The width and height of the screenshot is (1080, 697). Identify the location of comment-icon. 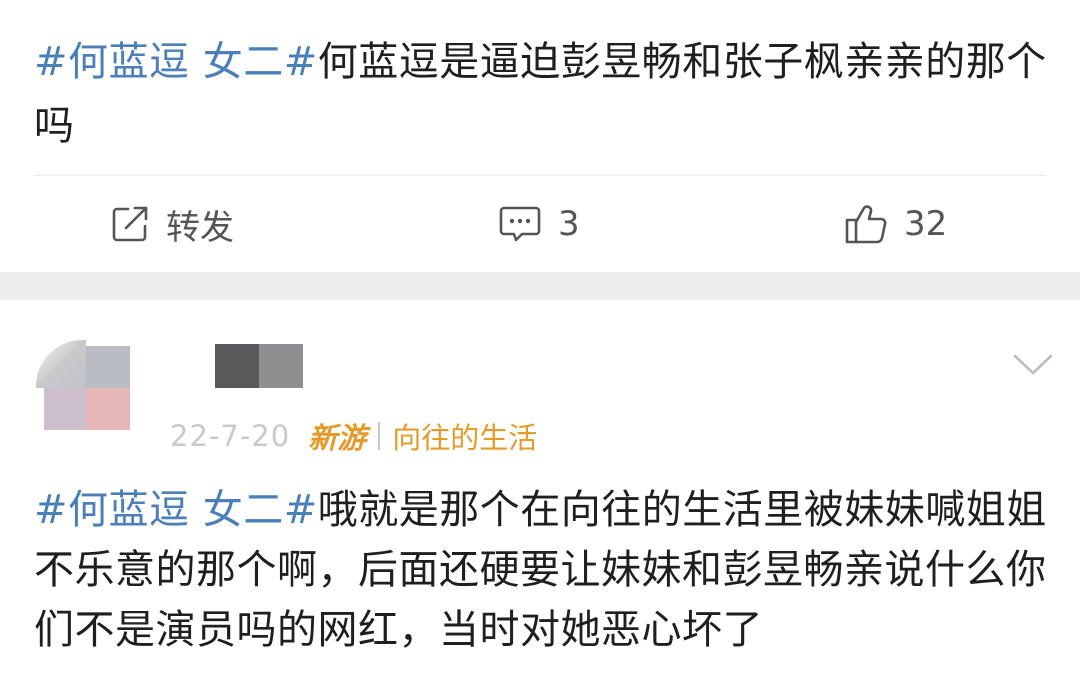
(520, 224).